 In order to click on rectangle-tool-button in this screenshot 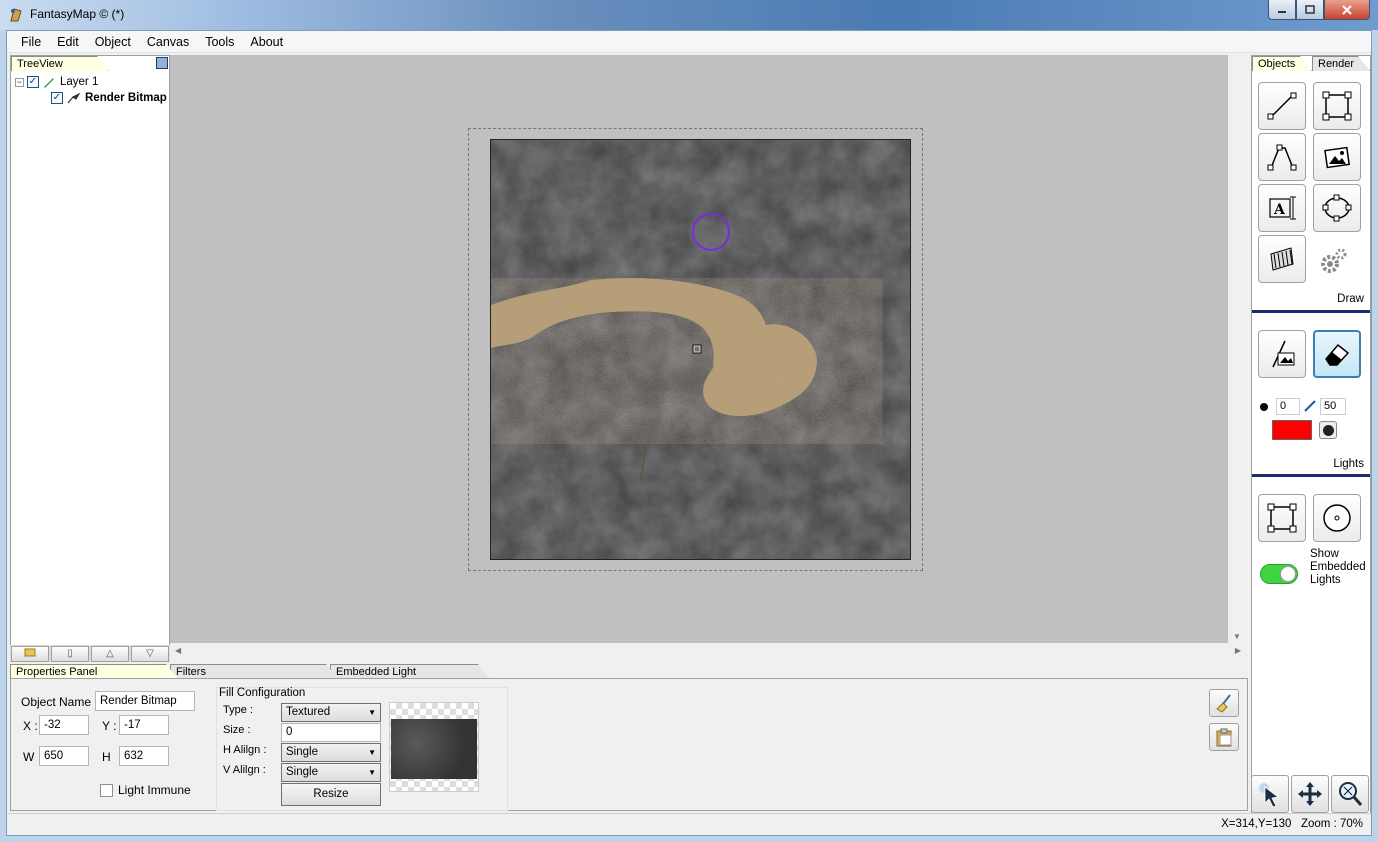, I will do `click(1337, 106)`.